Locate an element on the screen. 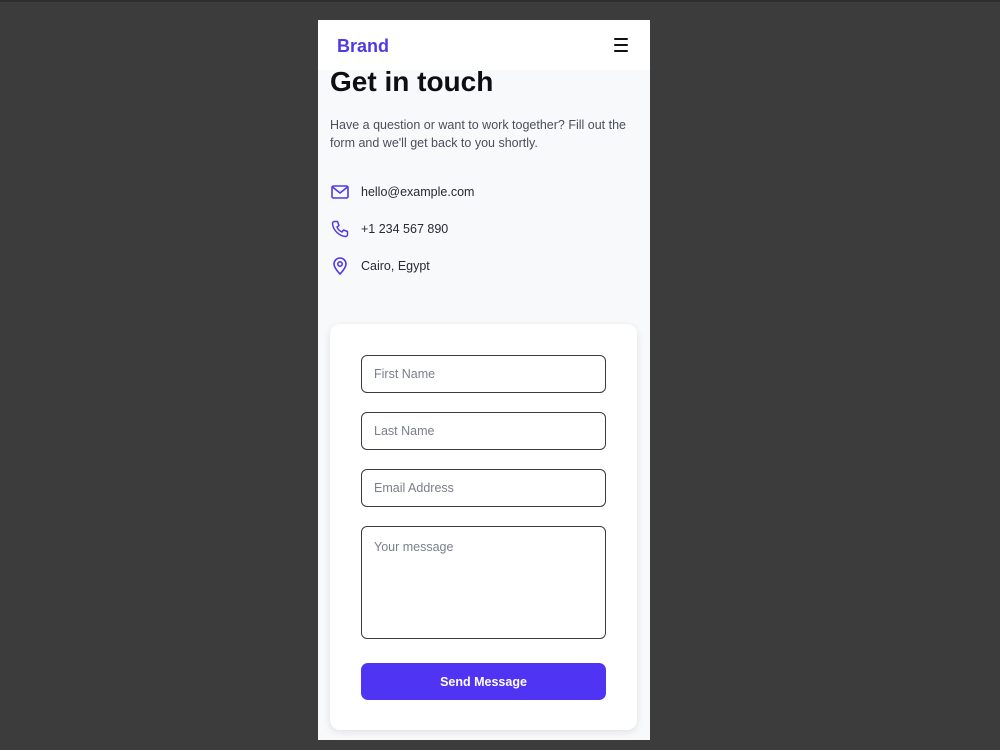  contact-phone: +1 234 567 890 is located at coordinates (480, 229).